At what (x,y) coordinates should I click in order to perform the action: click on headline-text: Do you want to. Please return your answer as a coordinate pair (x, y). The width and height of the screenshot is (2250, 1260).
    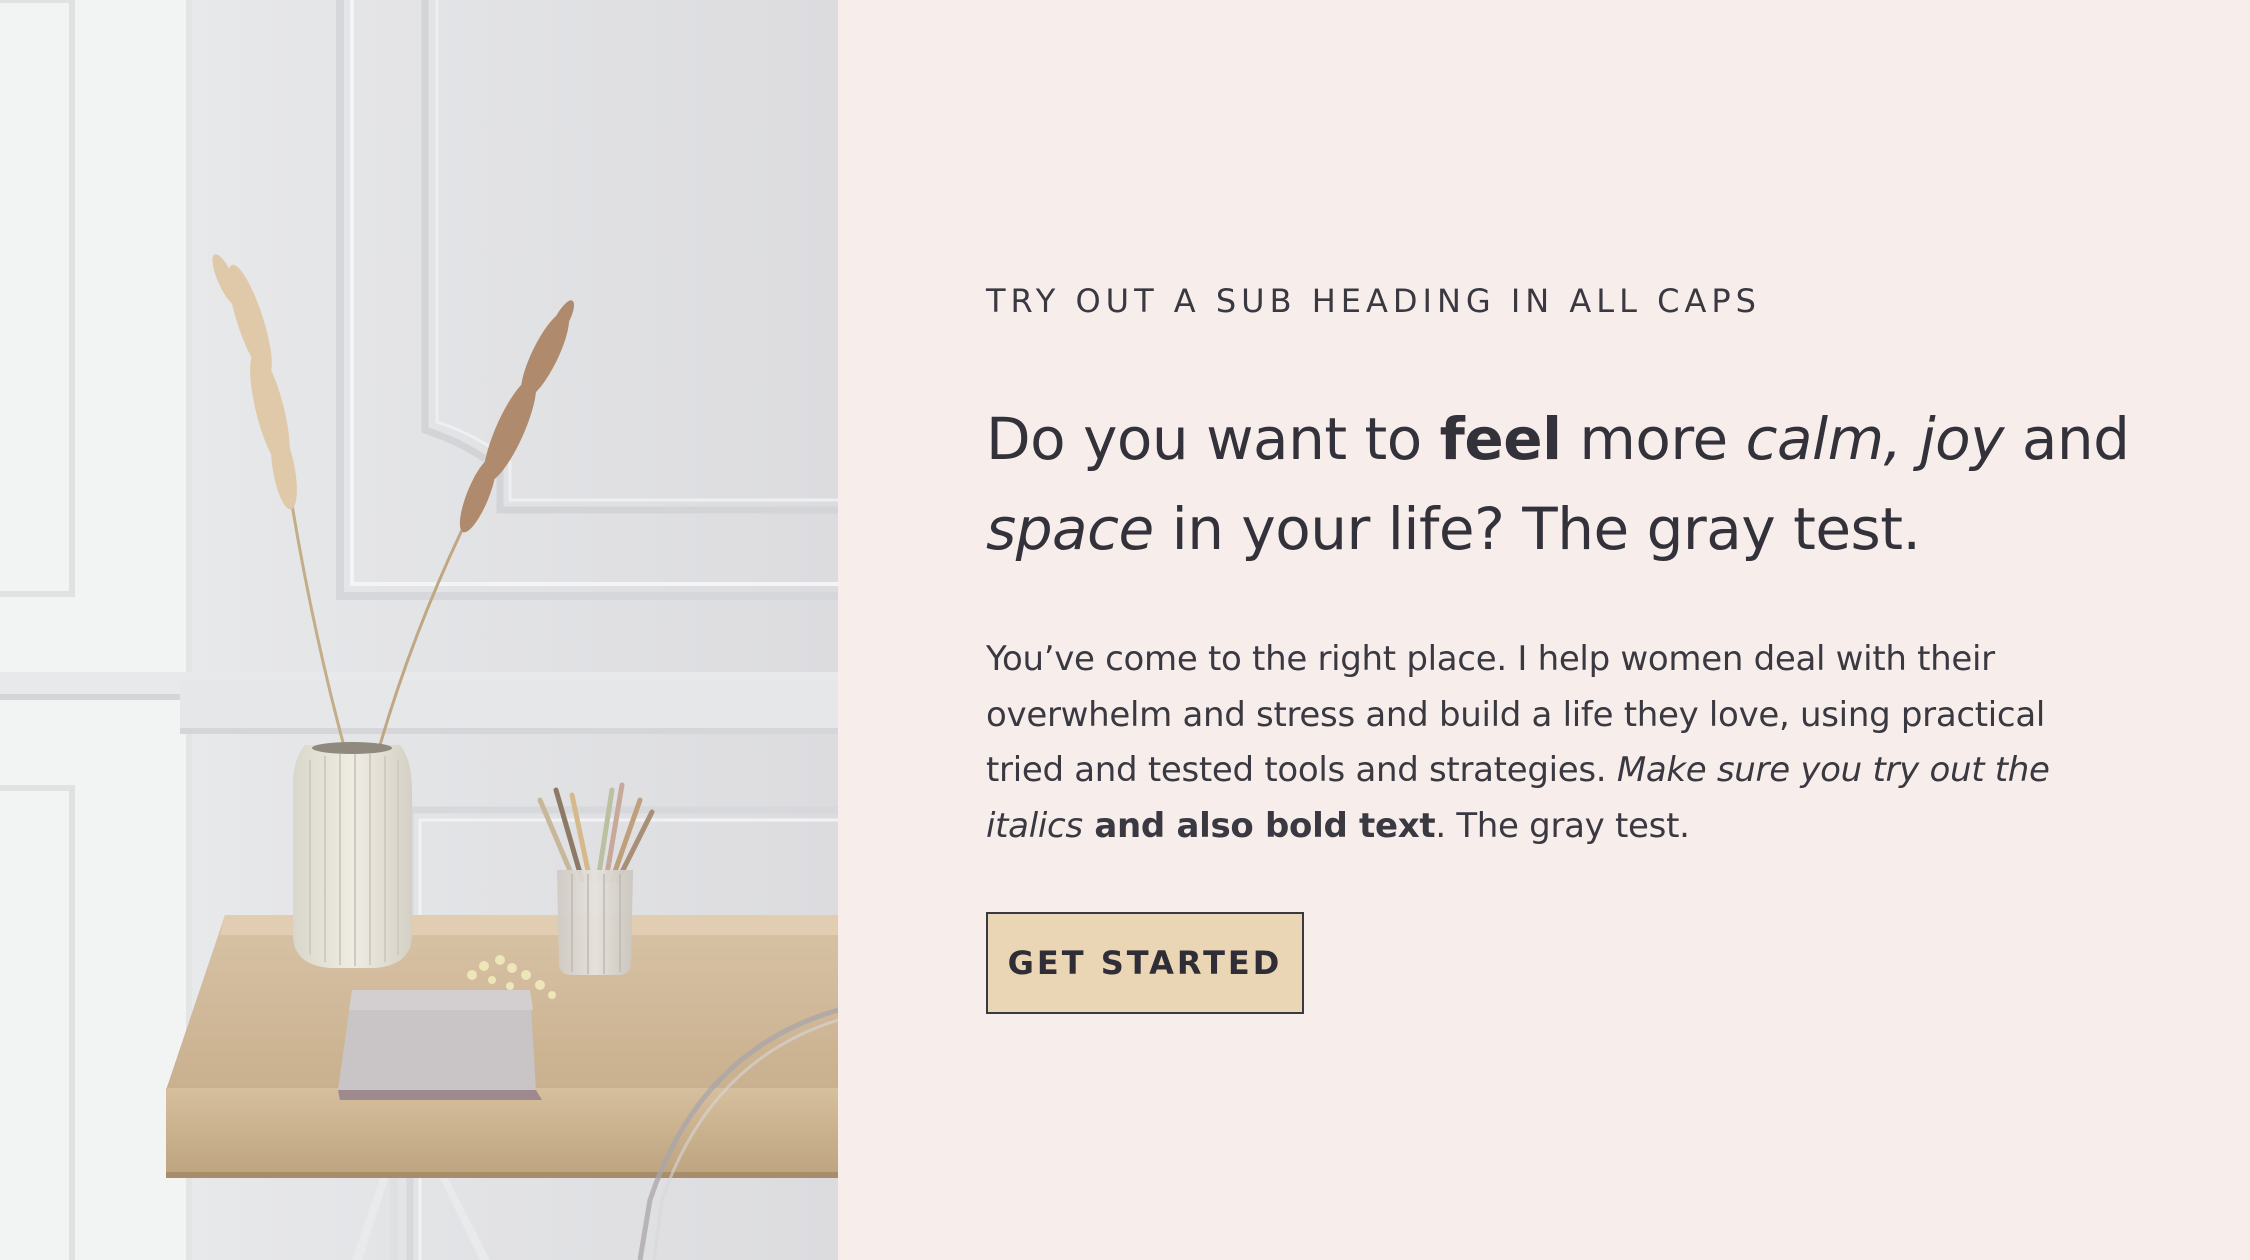
    Looking at the image, I should click on (1213, 439).